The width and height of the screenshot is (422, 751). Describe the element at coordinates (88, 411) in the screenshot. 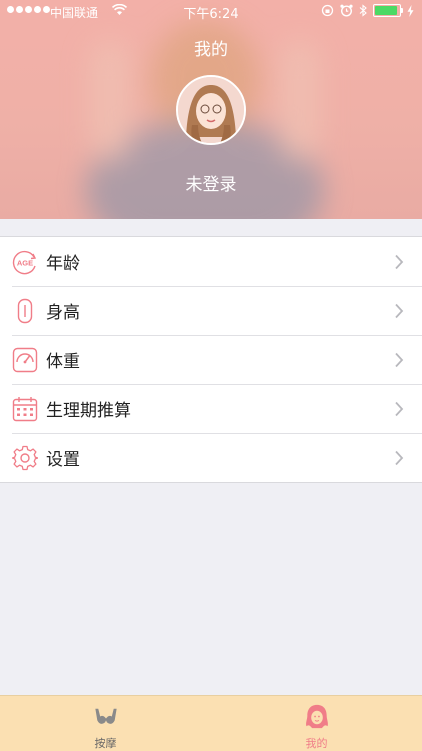

I see `menu-label-period: 生理期推算` at that location.